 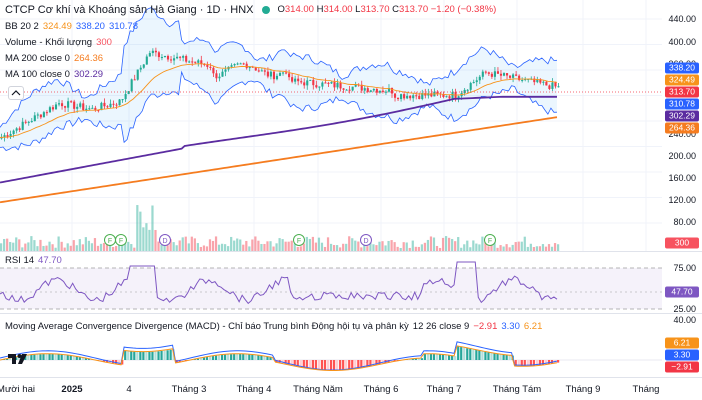 I want to click on tradingview-logo-icon, so click(x=19, y=359).